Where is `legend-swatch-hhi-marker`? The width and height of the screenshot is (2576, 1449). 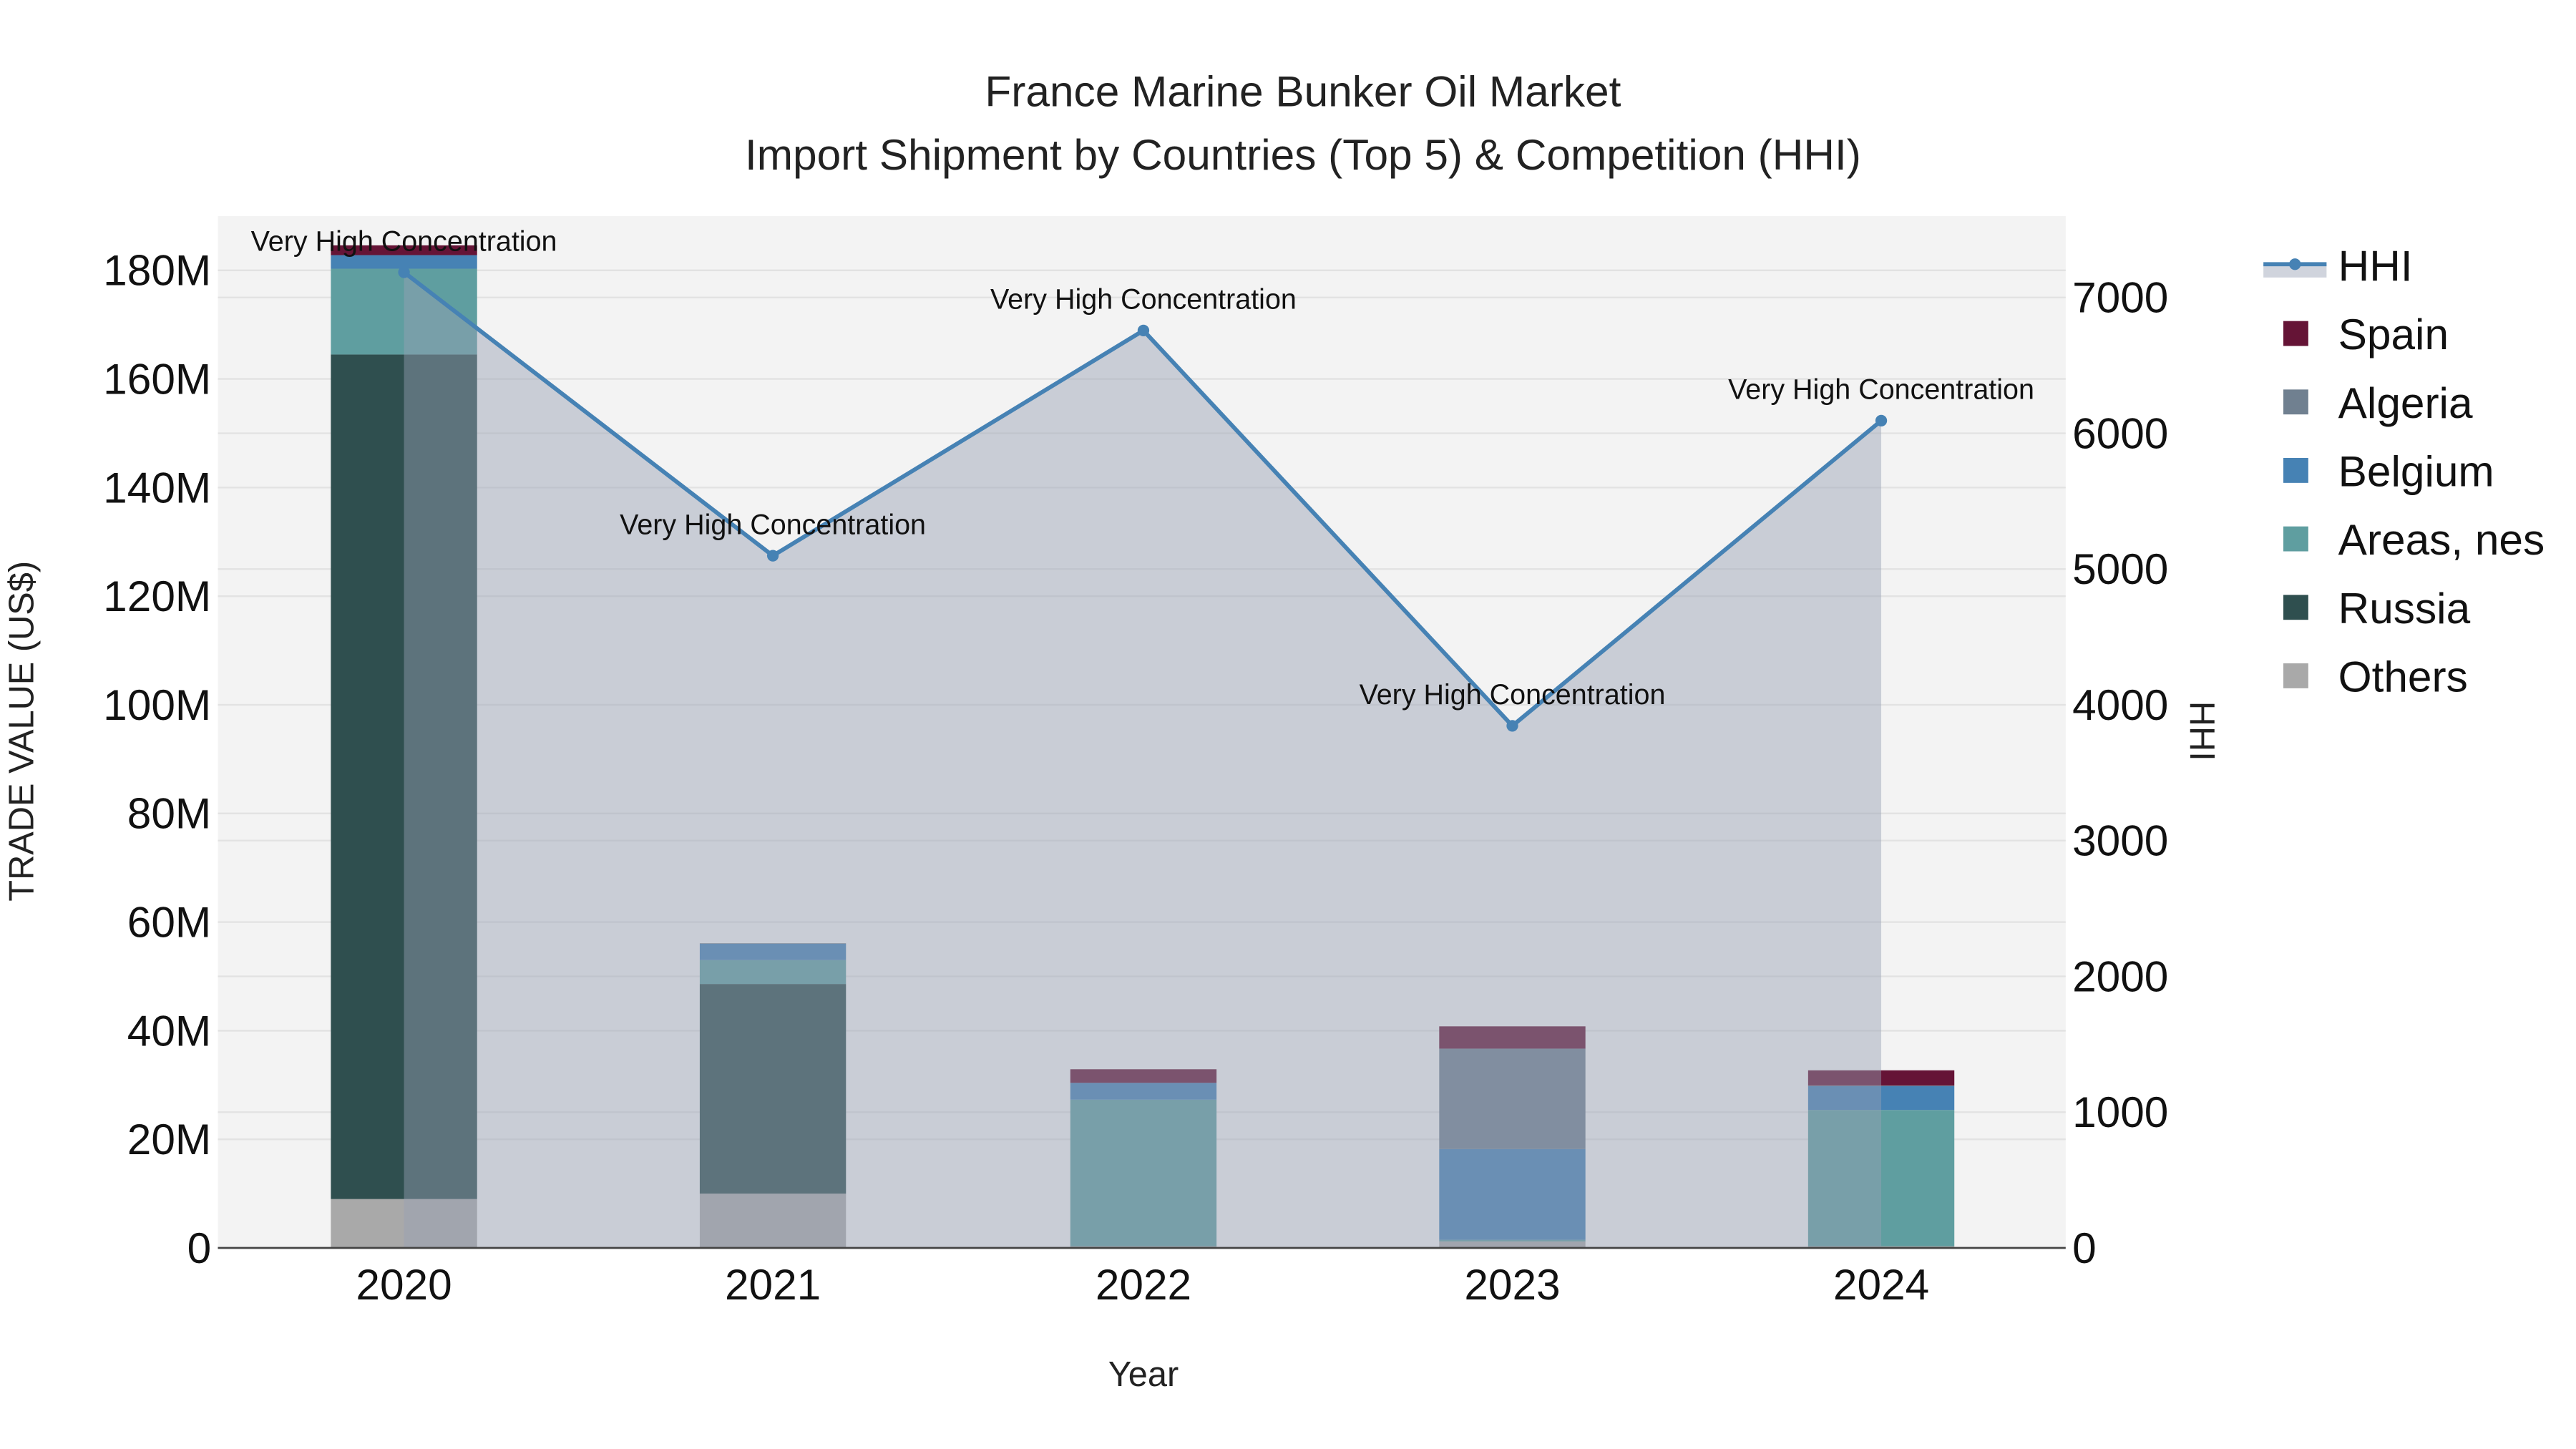
legend-swatch-hhi-marker is located at coordinates (2295, 264).